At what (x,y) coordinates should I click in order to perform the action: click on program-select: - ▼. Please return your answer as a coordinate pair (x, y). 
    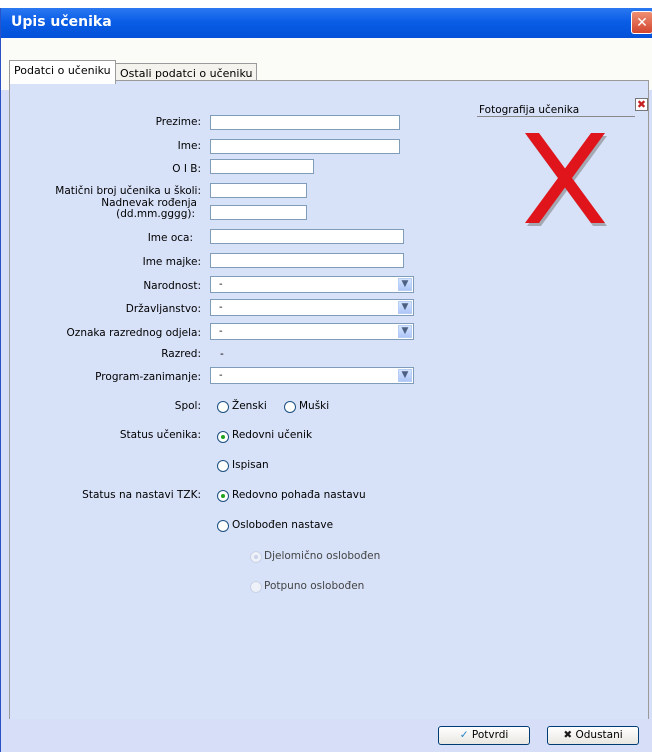
    Looking at the image, I should click on (312, 375).